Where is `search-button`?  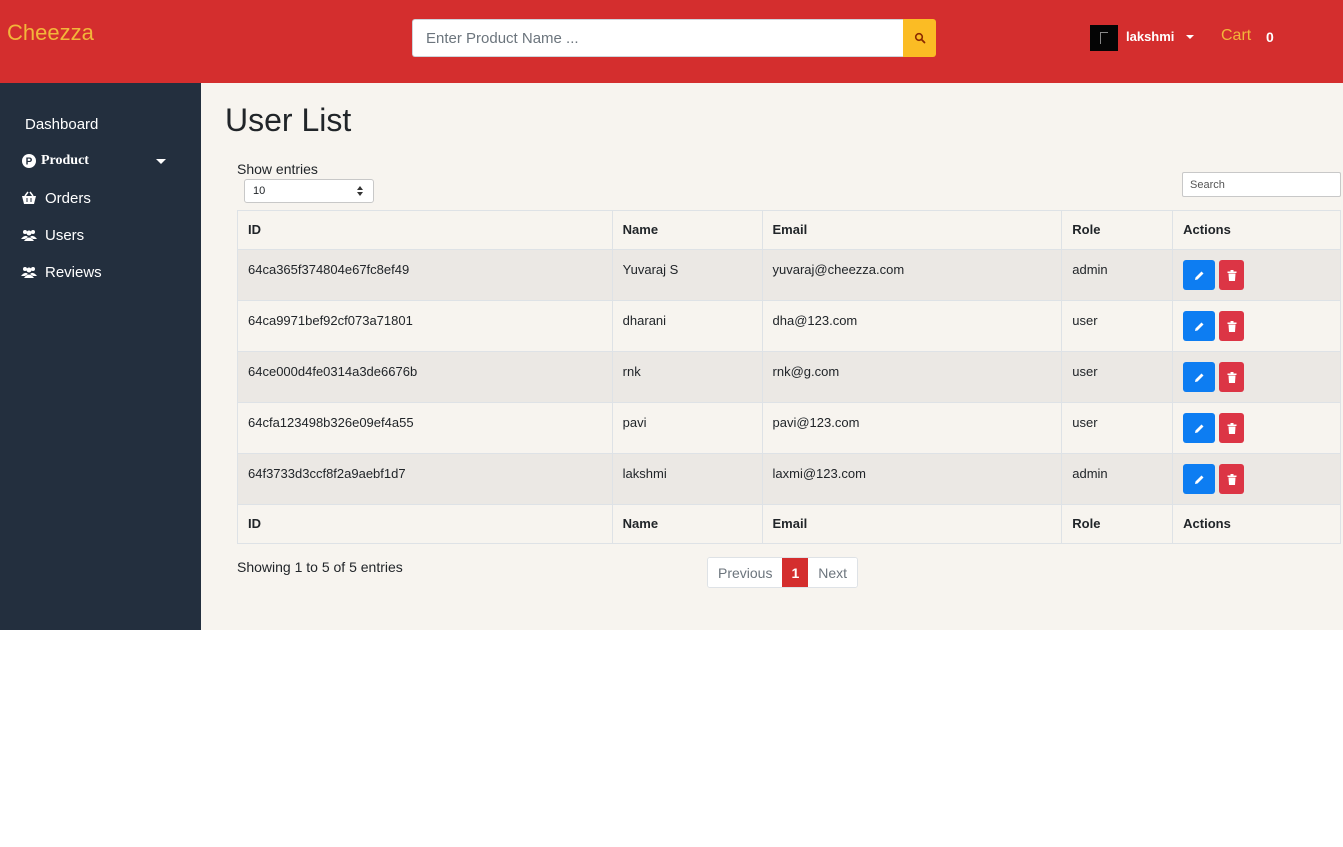
search-button is located at coordinates (919, 38).